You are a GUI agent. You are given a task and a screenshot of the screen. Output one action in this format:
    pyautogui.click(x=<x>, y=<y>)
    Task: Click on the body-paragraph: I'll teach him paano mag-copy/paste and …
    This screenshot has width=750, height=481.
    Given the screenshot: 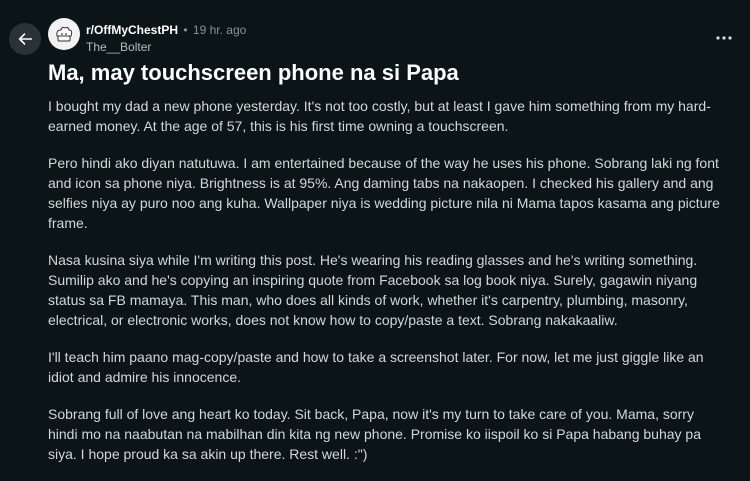 What is the action you would take?
    pyautogui.click(x=376, y=367)
    